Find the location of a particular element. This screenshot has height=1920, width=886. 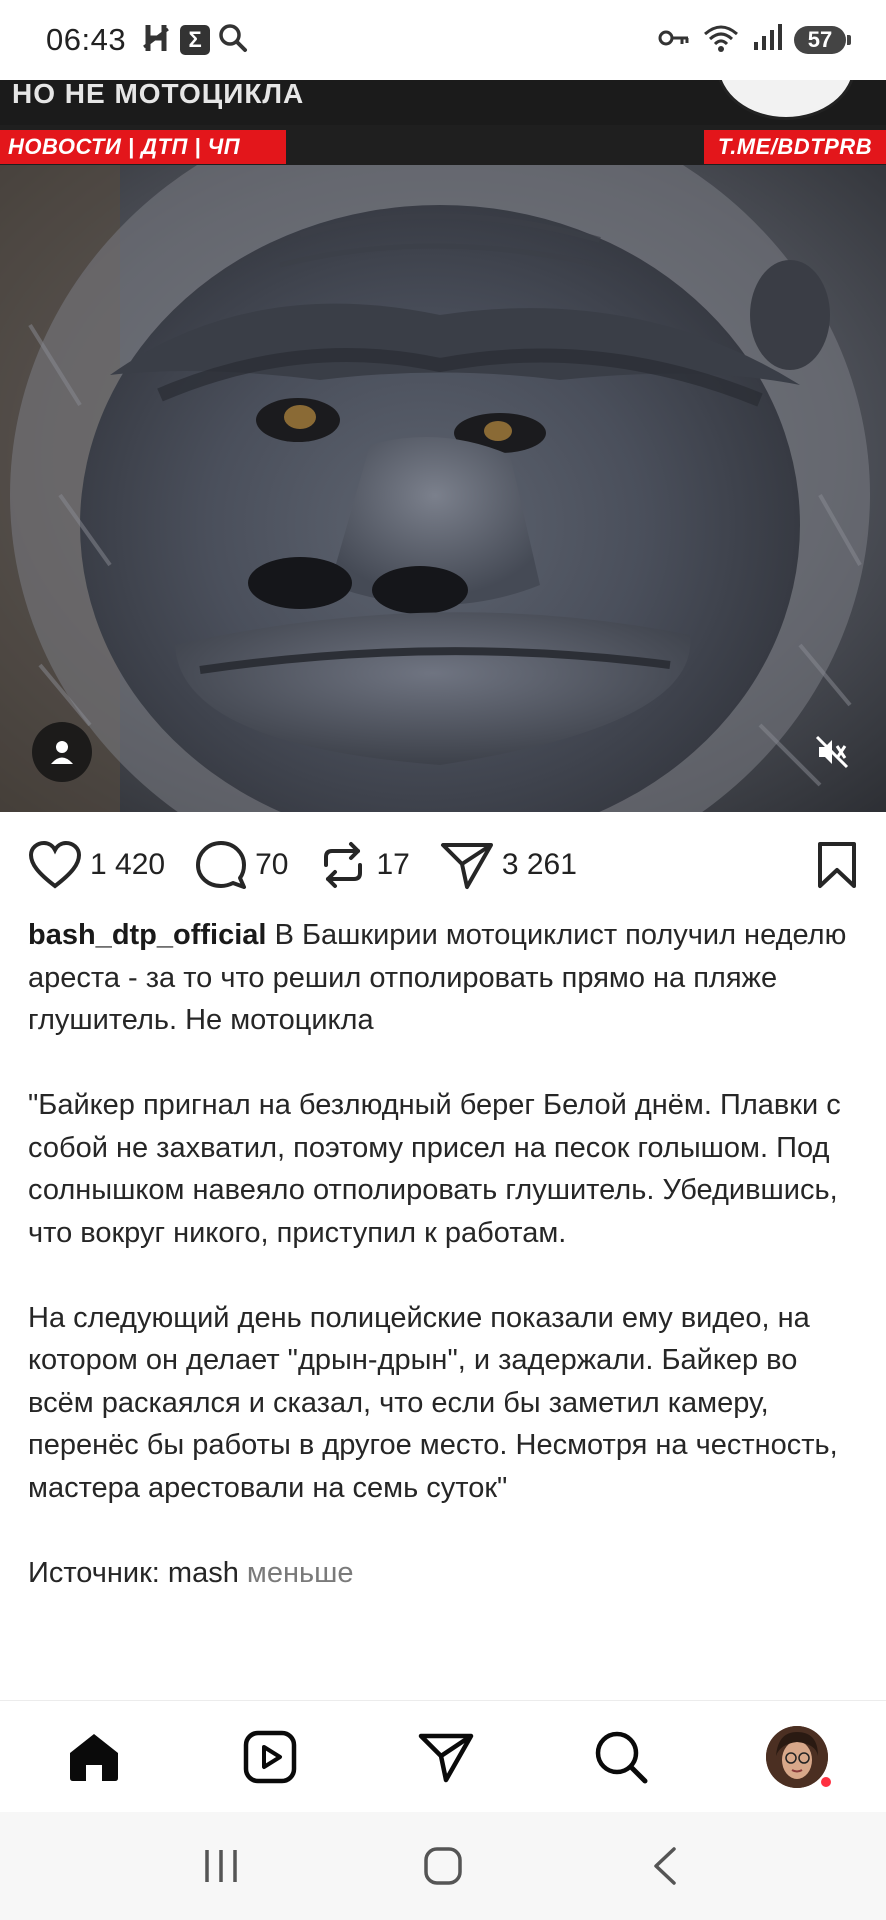

home-icon is located at coordinates (94, 1757).